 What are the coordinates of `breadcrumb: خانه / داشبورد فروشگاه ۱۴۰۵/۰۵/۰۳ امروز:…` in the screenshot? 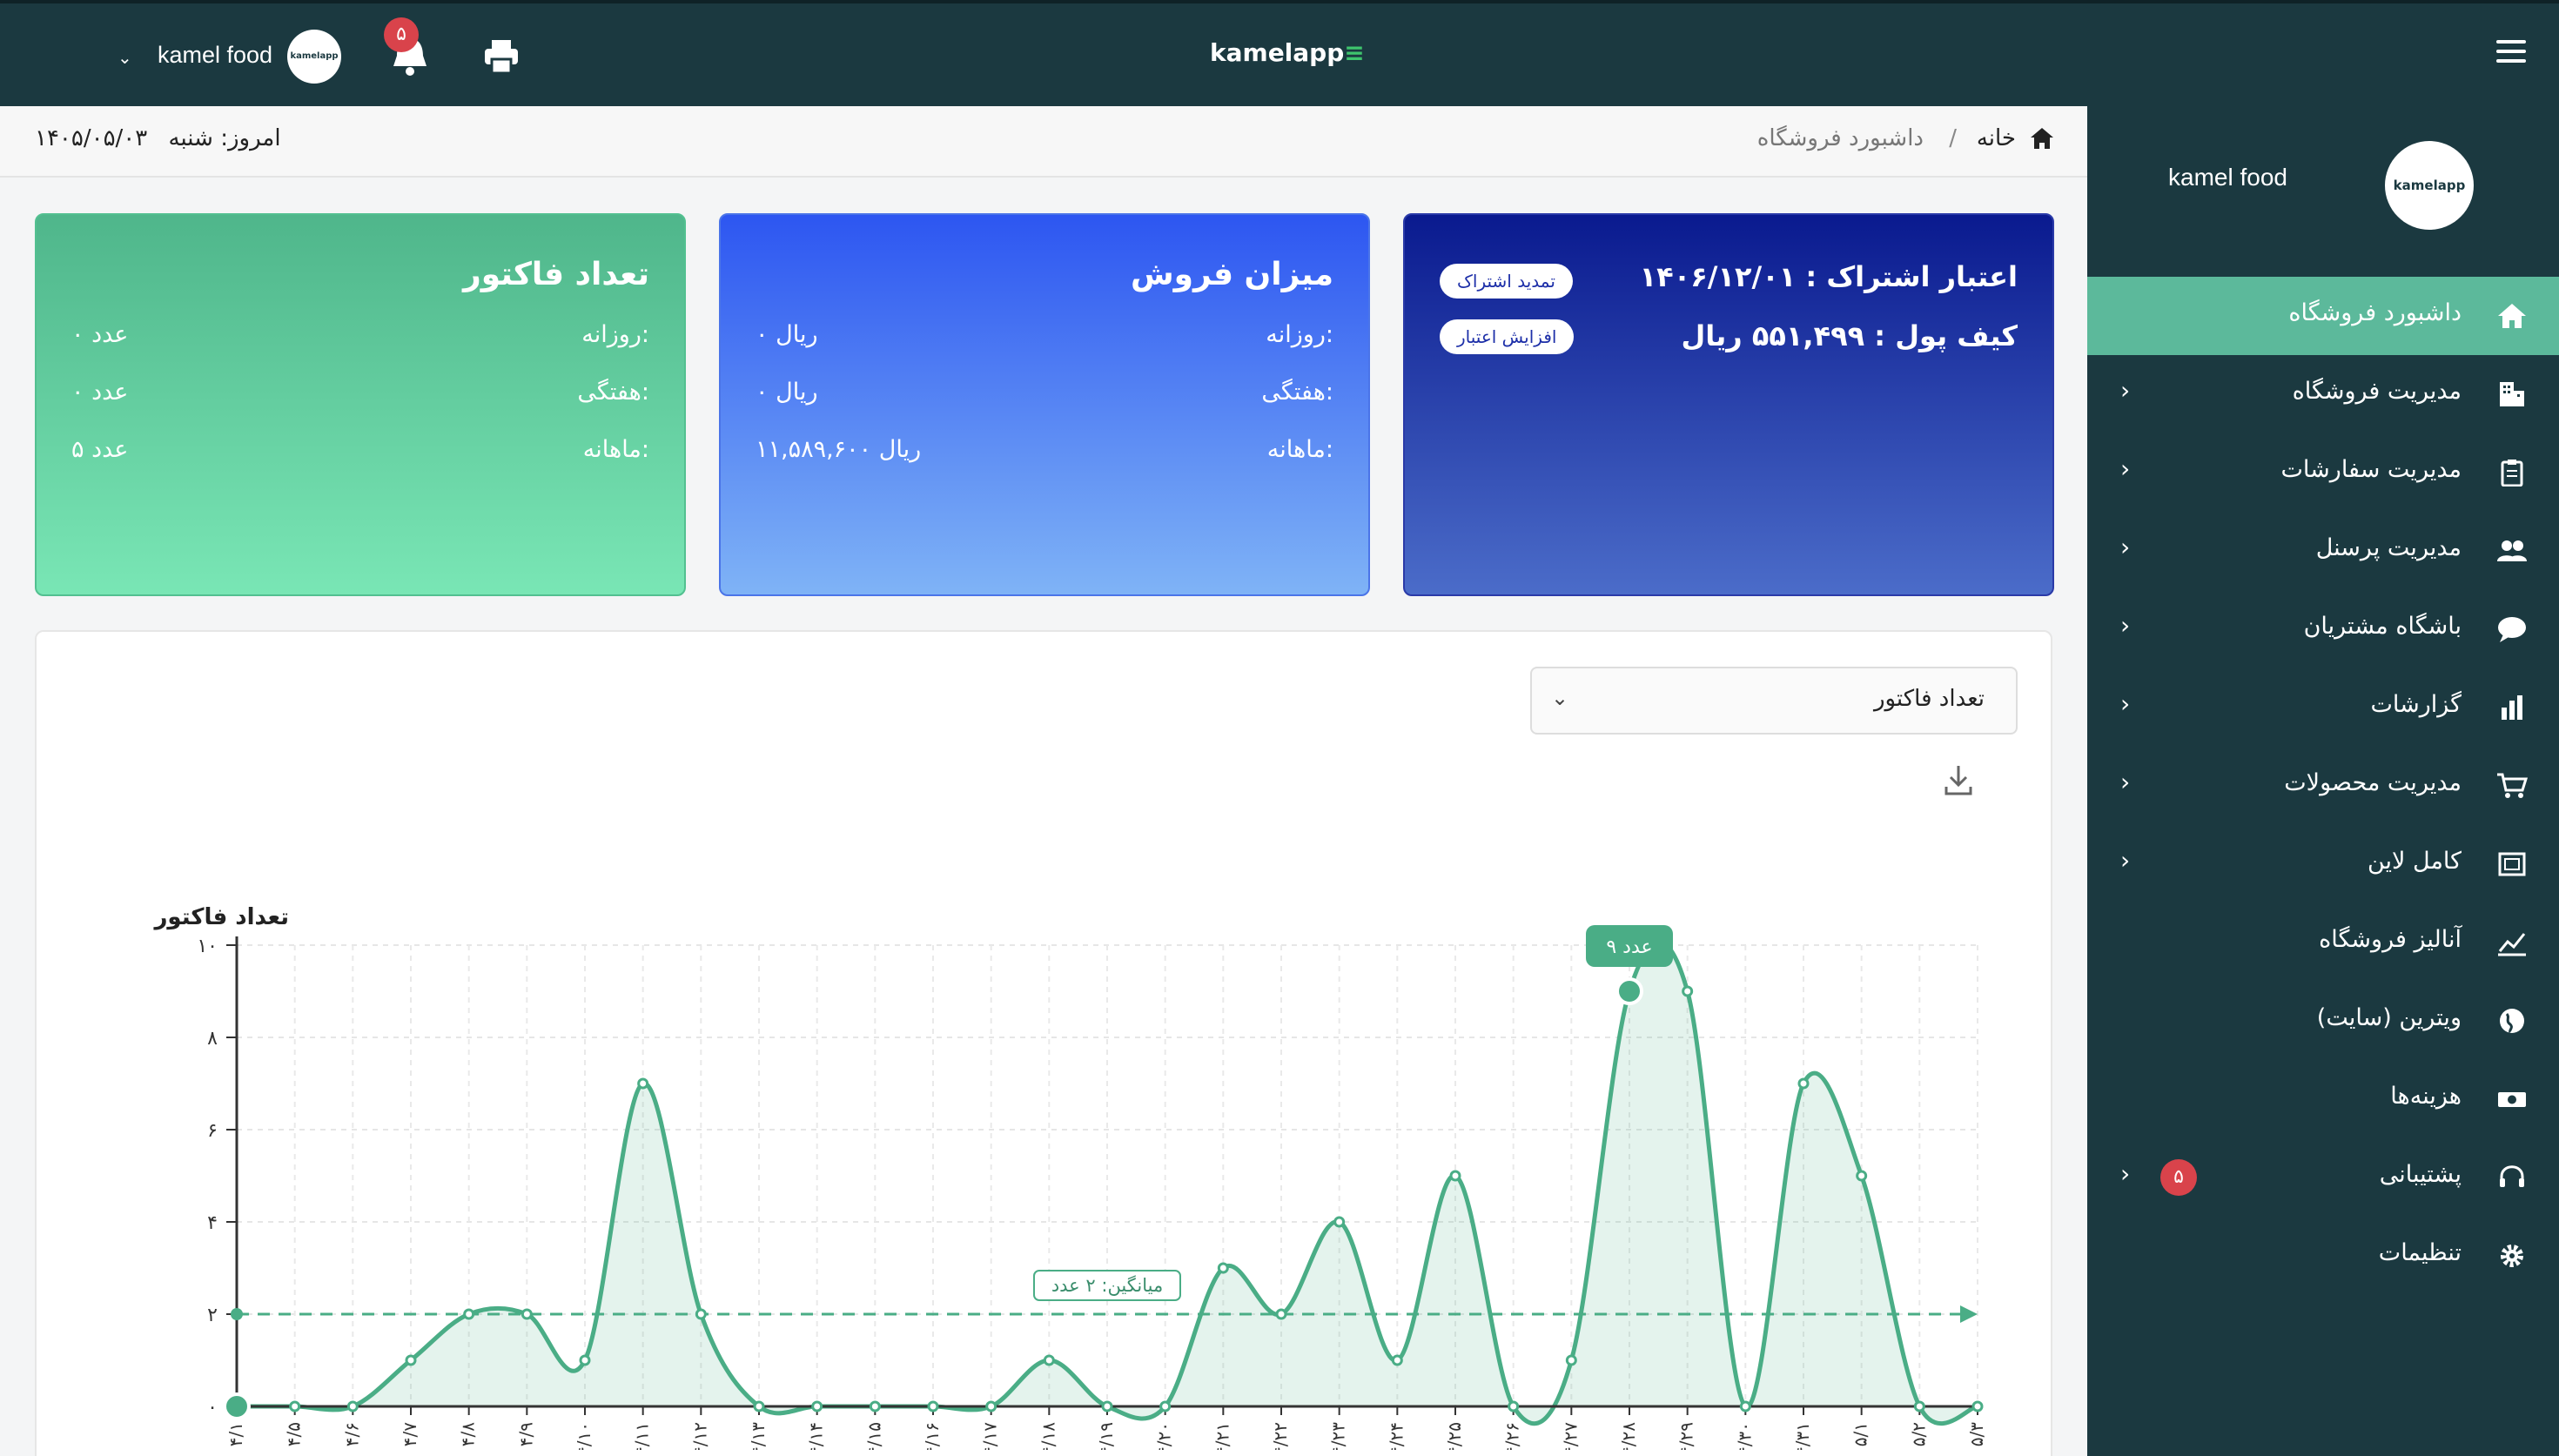 It's located at (1043, 142).